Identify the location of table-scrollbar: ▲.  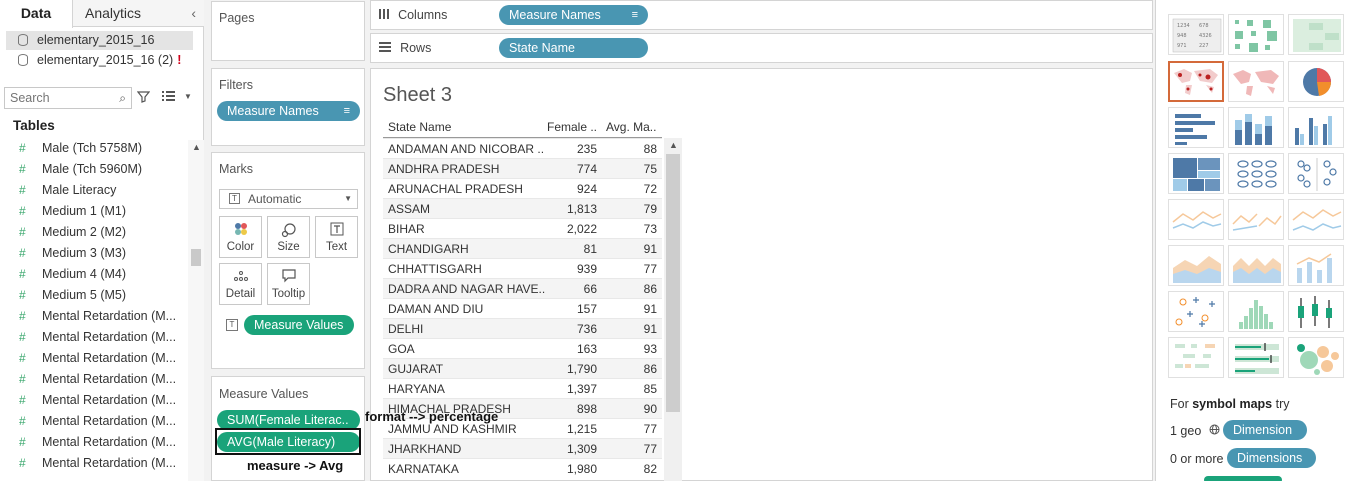
(673, 309).